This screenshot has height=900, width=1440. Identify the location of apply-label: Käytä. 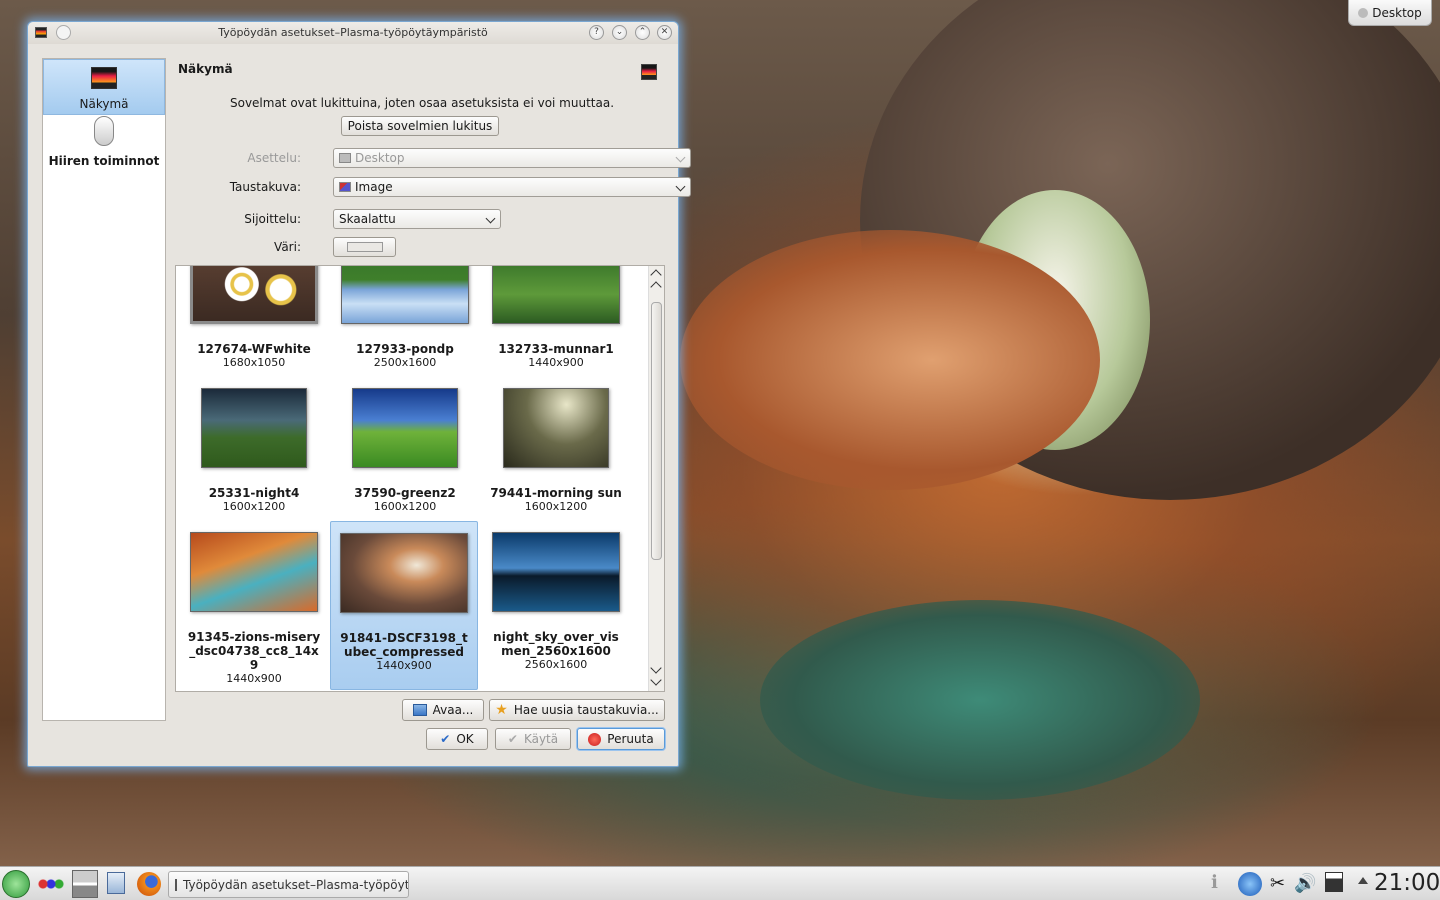
(541, 739).